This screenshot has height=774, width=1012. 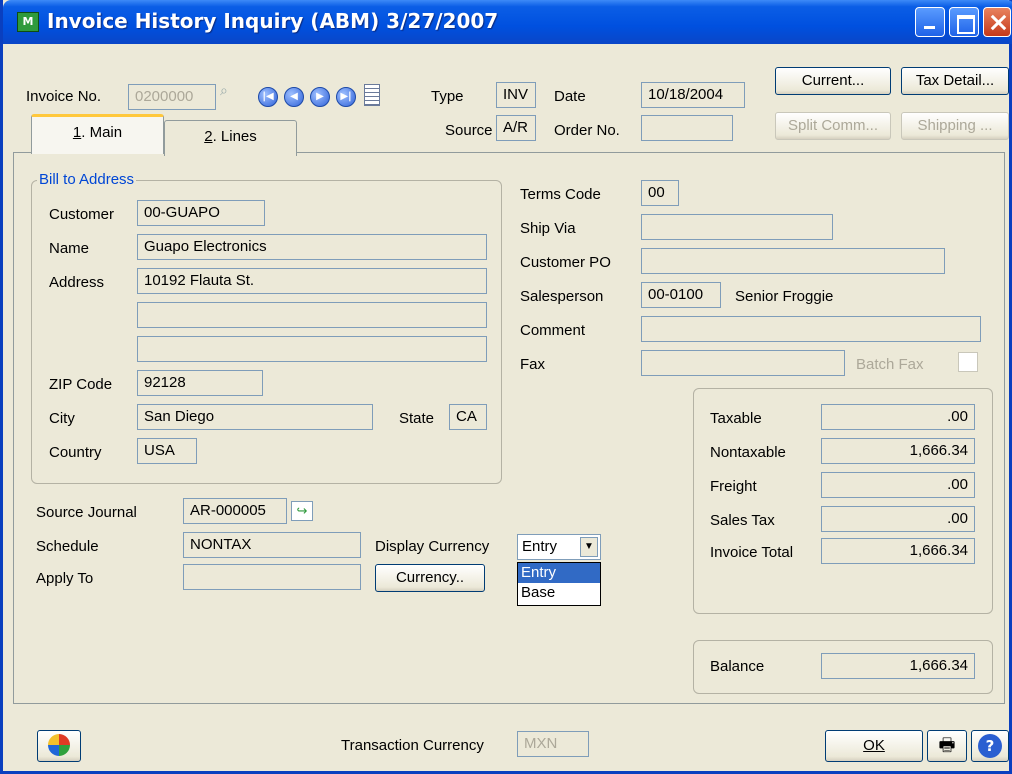 I want to click on currency-button: Currency.., so click(x=430, y=578).